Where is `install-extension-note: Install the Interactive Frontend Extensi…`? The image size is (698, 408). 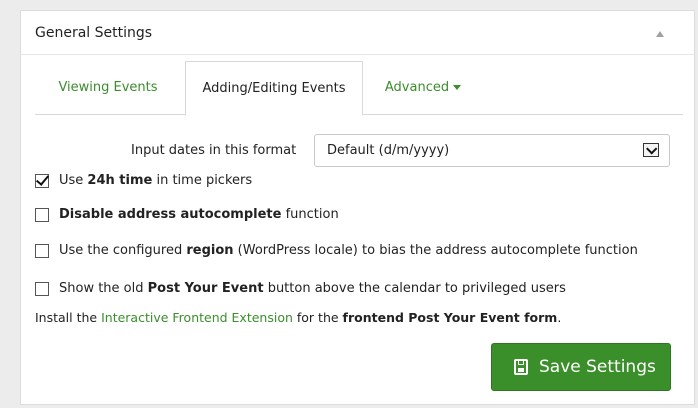
install-extension-note: Install the Interactive Frontend Extensi… is located at coordinates (298, 317).